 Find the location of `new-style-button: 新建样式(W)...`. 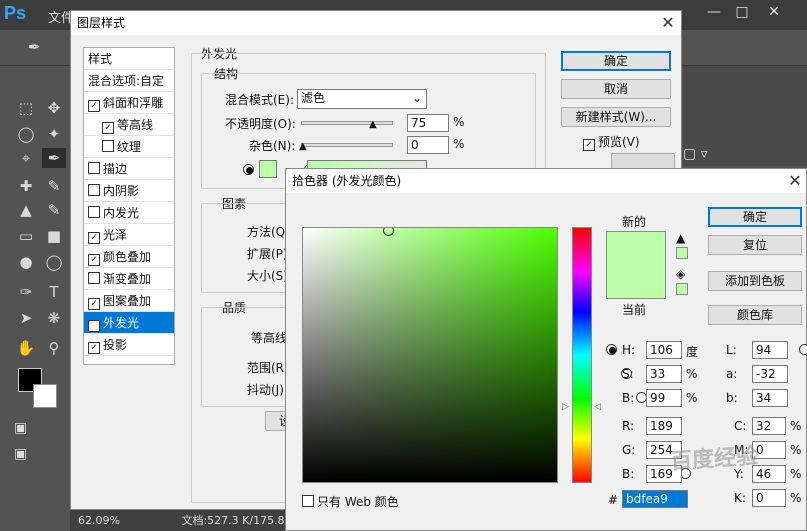

new-style-button: 新建样式(W)... is located at coordinates (616, 117).